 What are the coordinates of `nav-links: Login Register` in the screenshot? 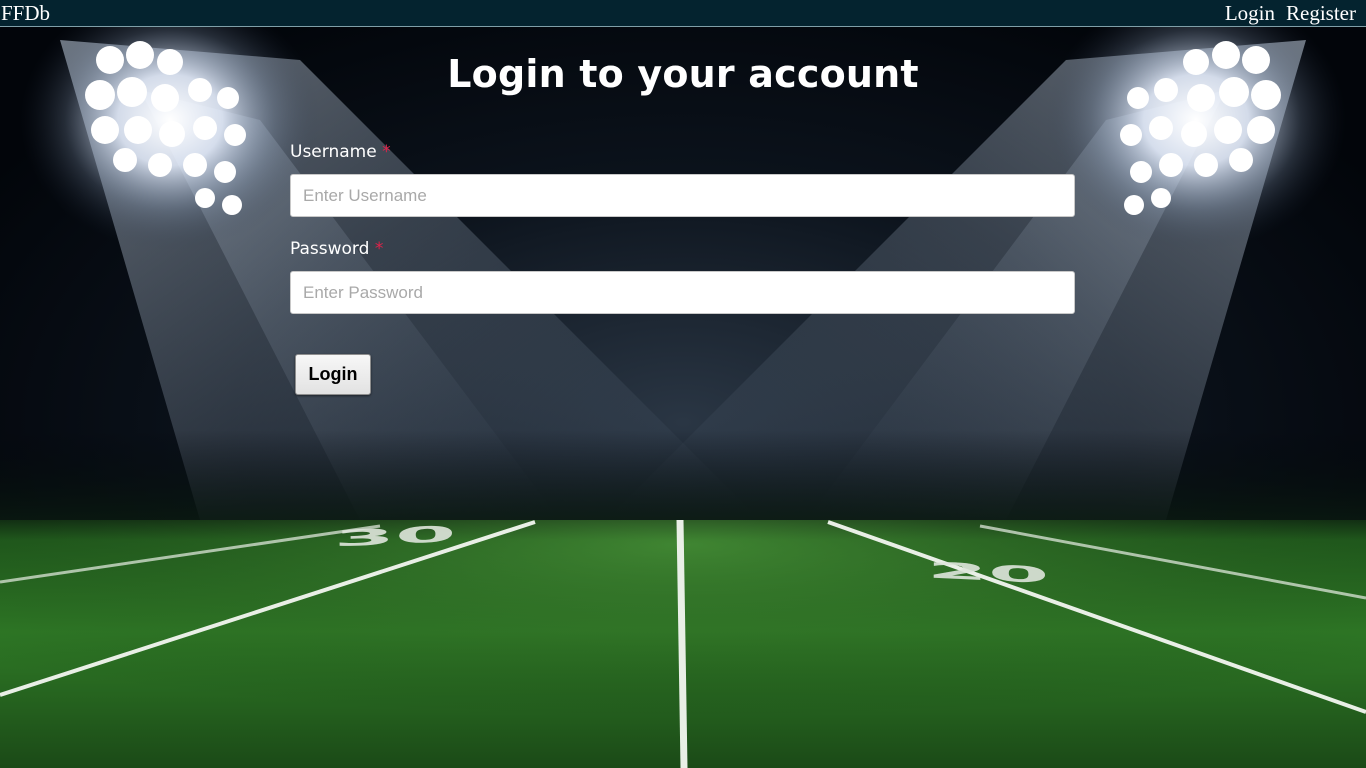 It's located at (1290, 13).